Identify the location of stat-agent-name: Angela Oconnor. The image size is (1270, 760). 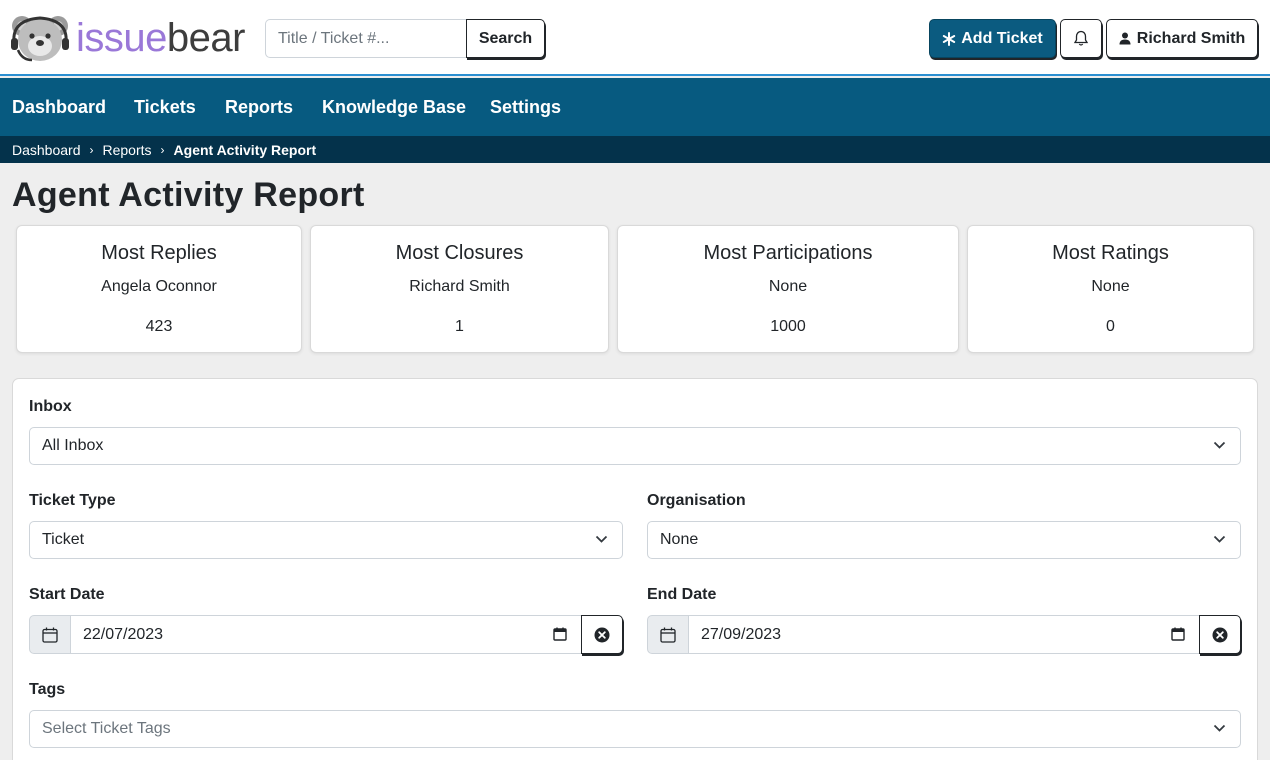
(159, 286).